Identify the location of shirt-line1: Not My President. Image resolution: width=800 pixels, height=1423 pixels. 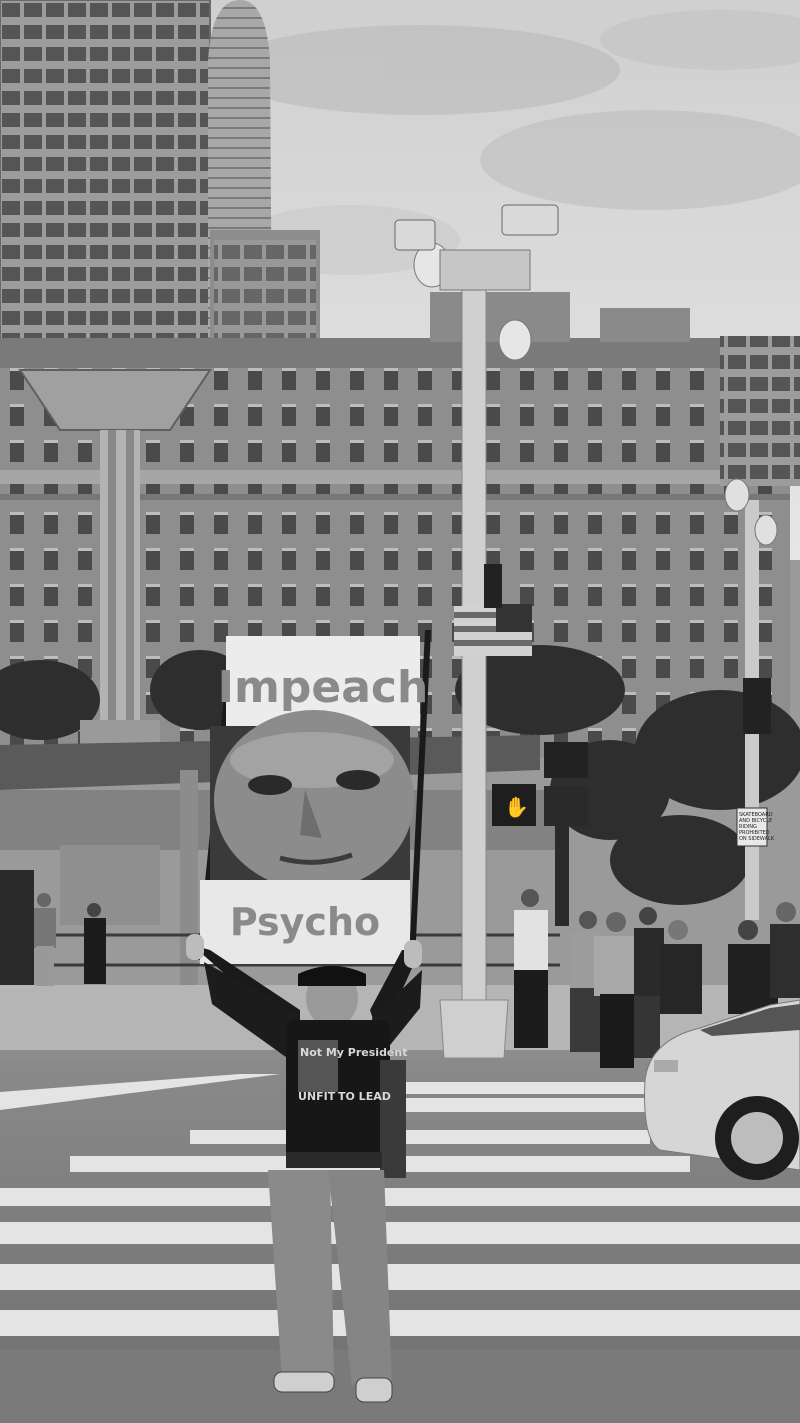
(354, 1052).